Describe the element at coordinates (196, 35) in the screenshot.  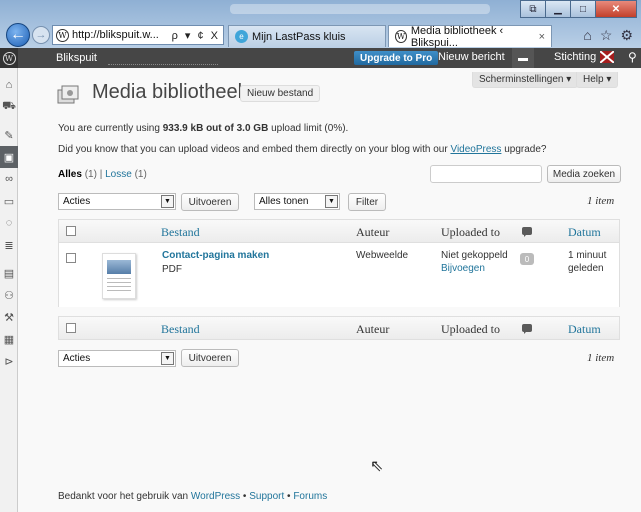
I see `address-controls: ρ ▾ ¢ X` at that location.